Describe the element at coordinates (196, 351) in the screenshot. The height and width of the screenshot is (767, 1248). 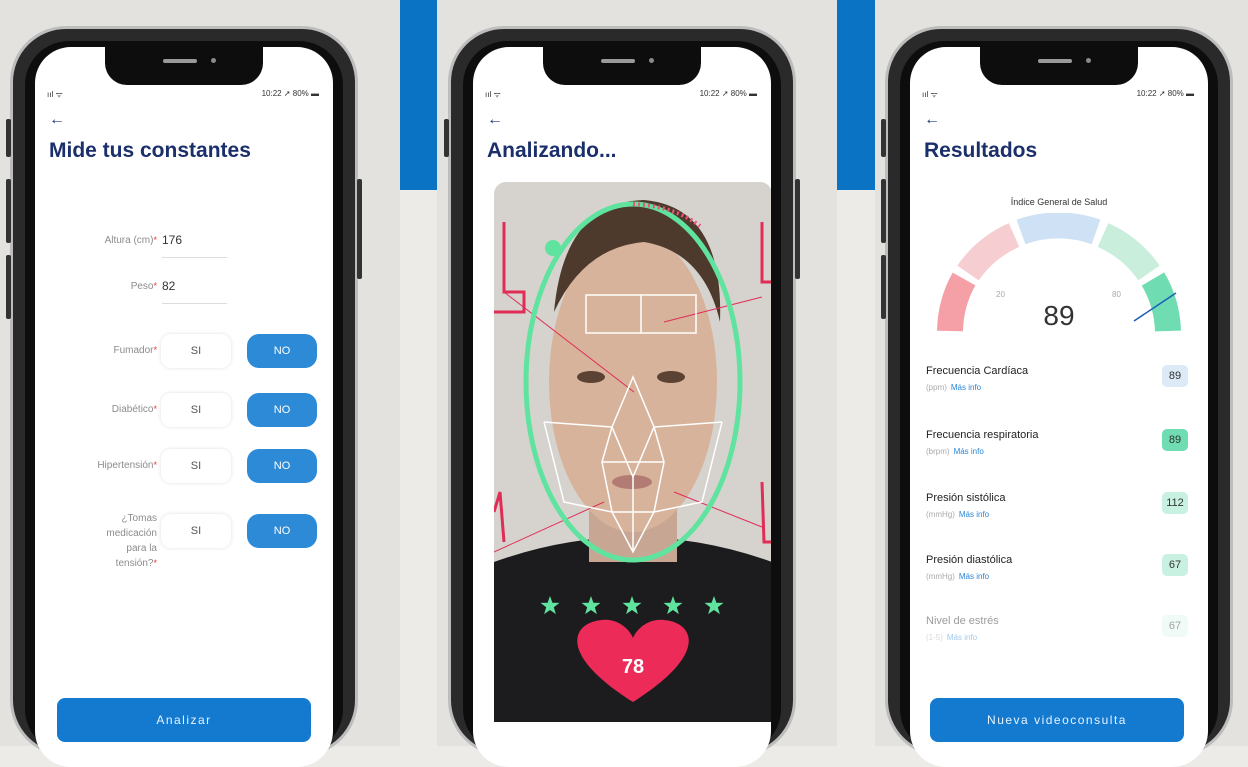
I see `smoker-yes-button: SI` at that location.